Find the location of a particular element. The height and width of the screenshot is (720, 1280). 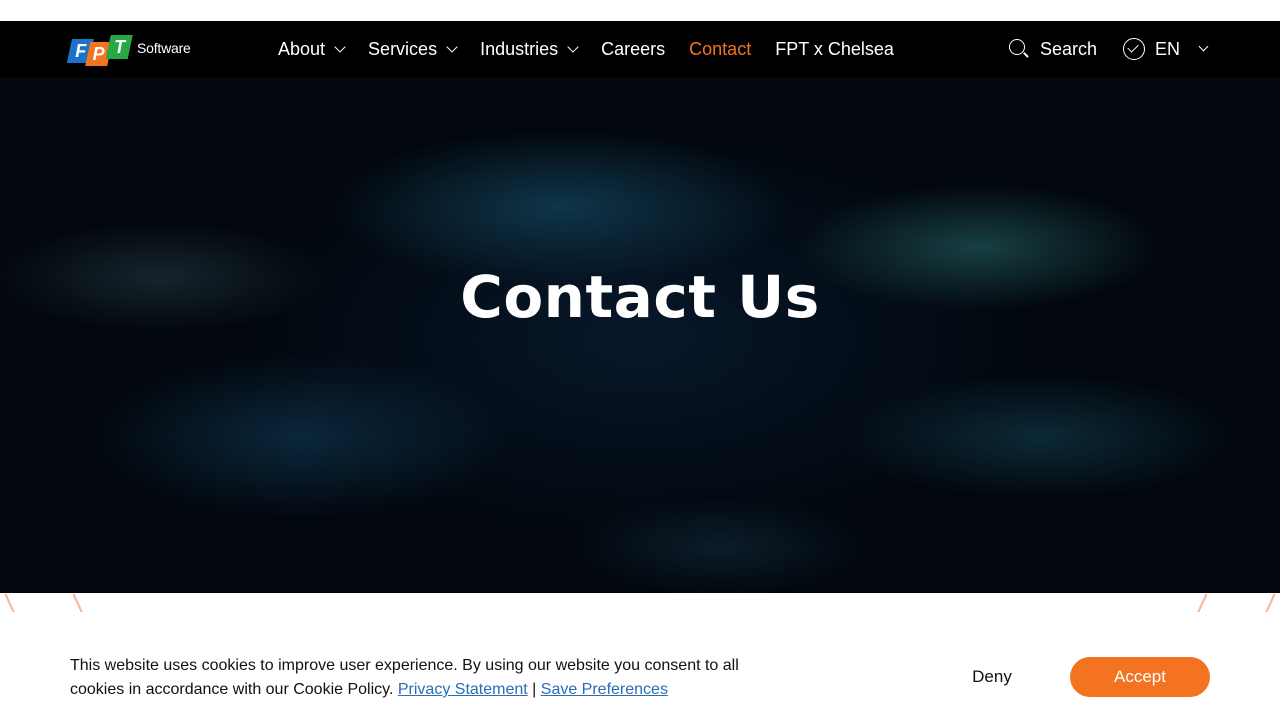

privacy-statement-link: Privacy Statement is located at coordinates (463, 689).